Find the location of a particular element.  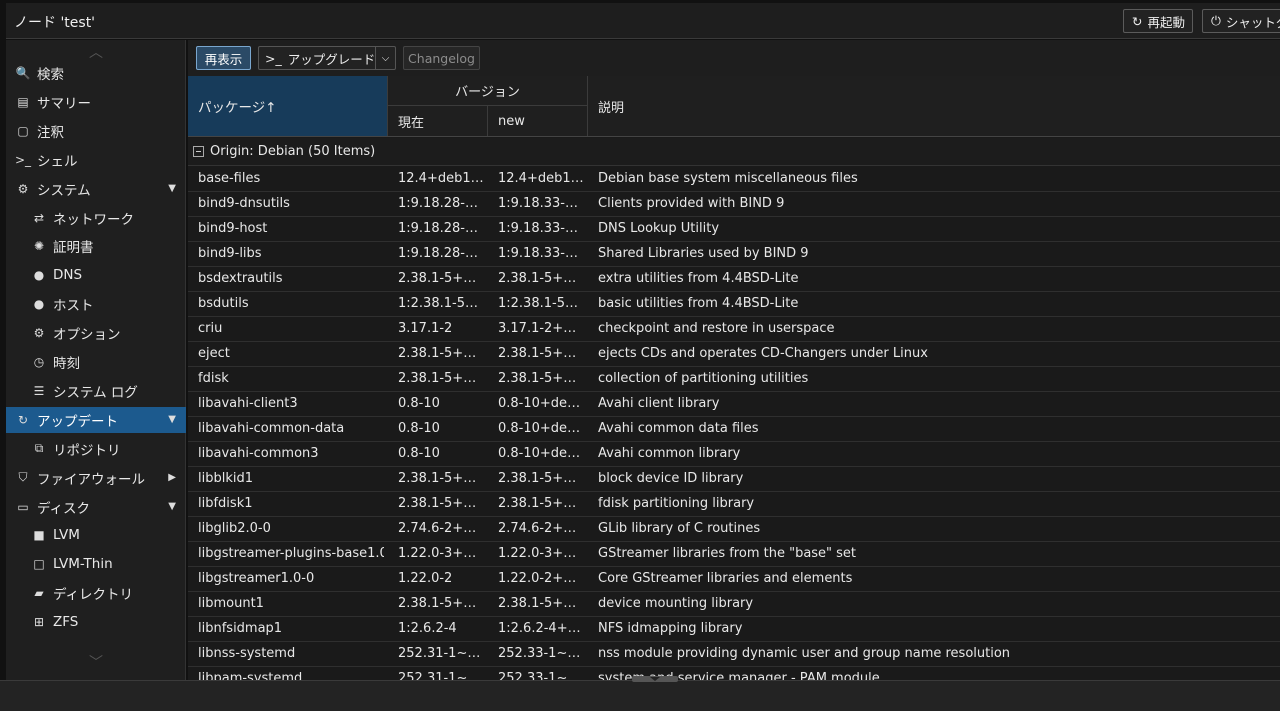

caret-right-icon: ▶ is located at coordinates (172, 477).